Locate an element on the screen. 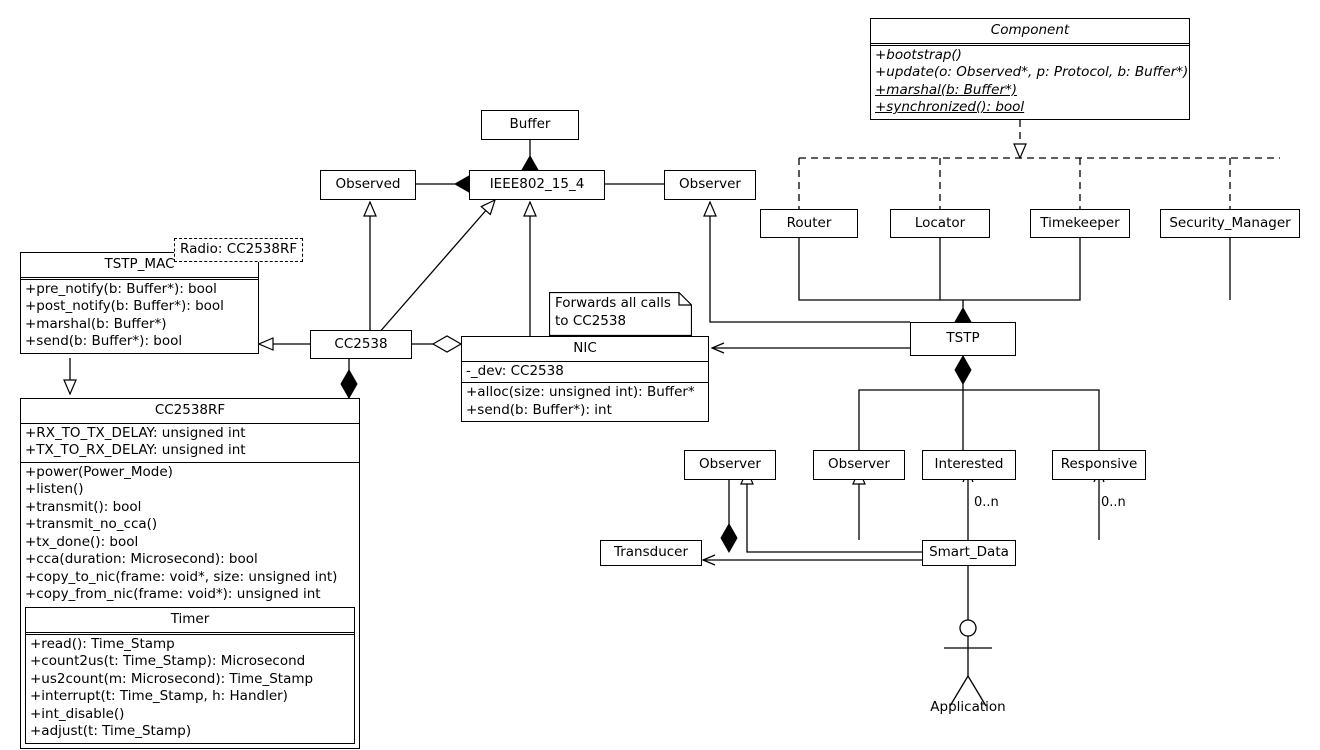 This screenshot has width=1320, height=750. nested-class-timer-title: Timer is located at coordinates (190, 619).